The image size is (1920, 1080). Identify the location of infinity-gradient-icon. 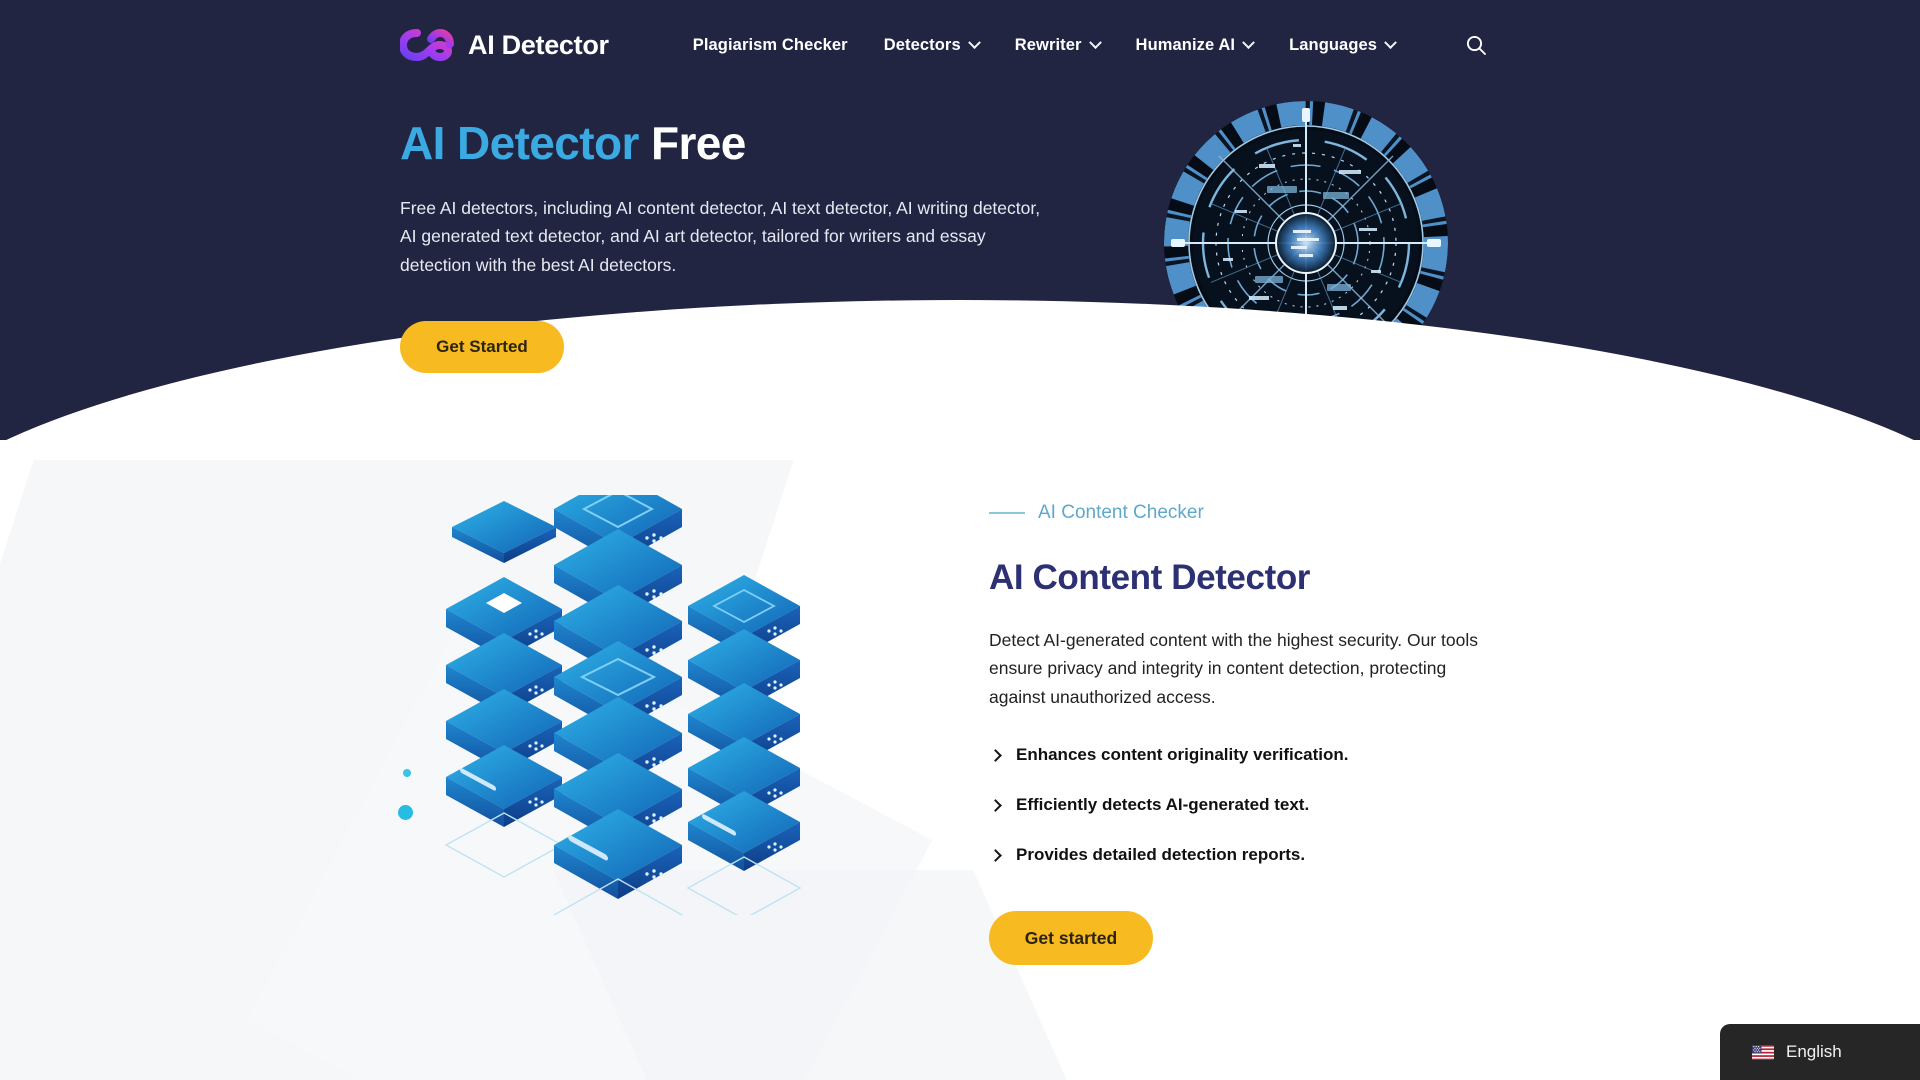
(427, 45).